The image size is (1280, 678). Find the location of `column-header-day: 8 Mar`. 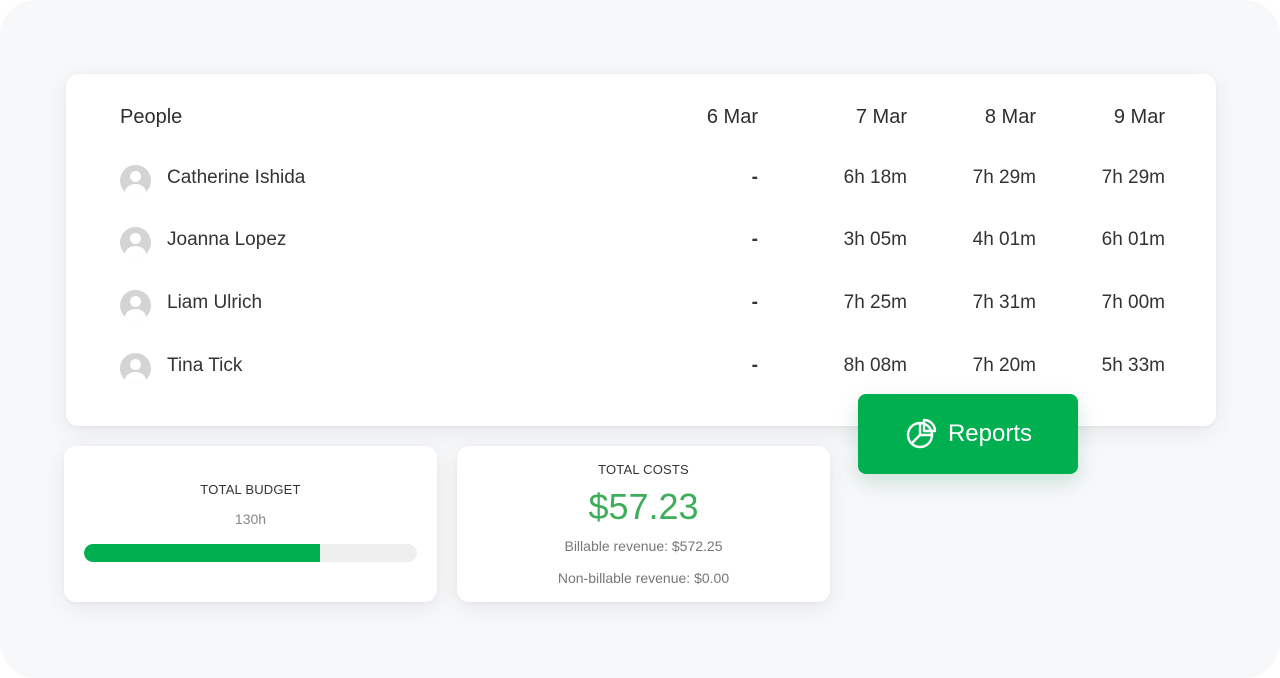

column-header-day: 8 Mar is located at coordinates (1010, 117).